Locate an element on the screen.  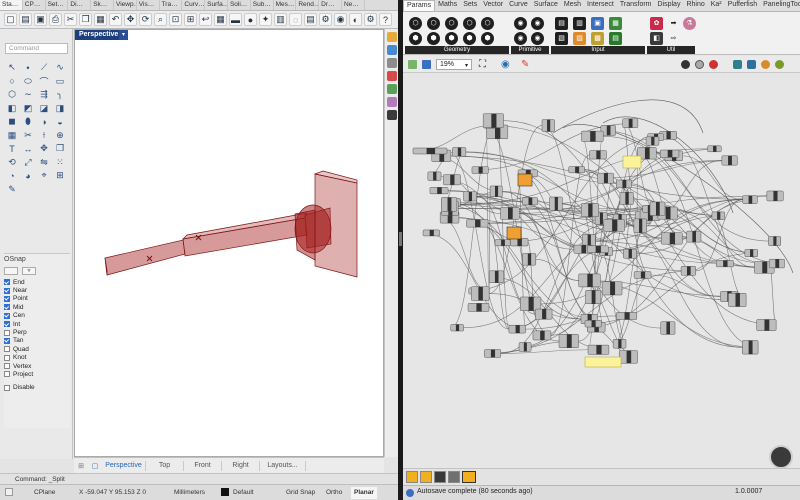
polygon-icon: ⬡ is located at coordinates (12, 95).